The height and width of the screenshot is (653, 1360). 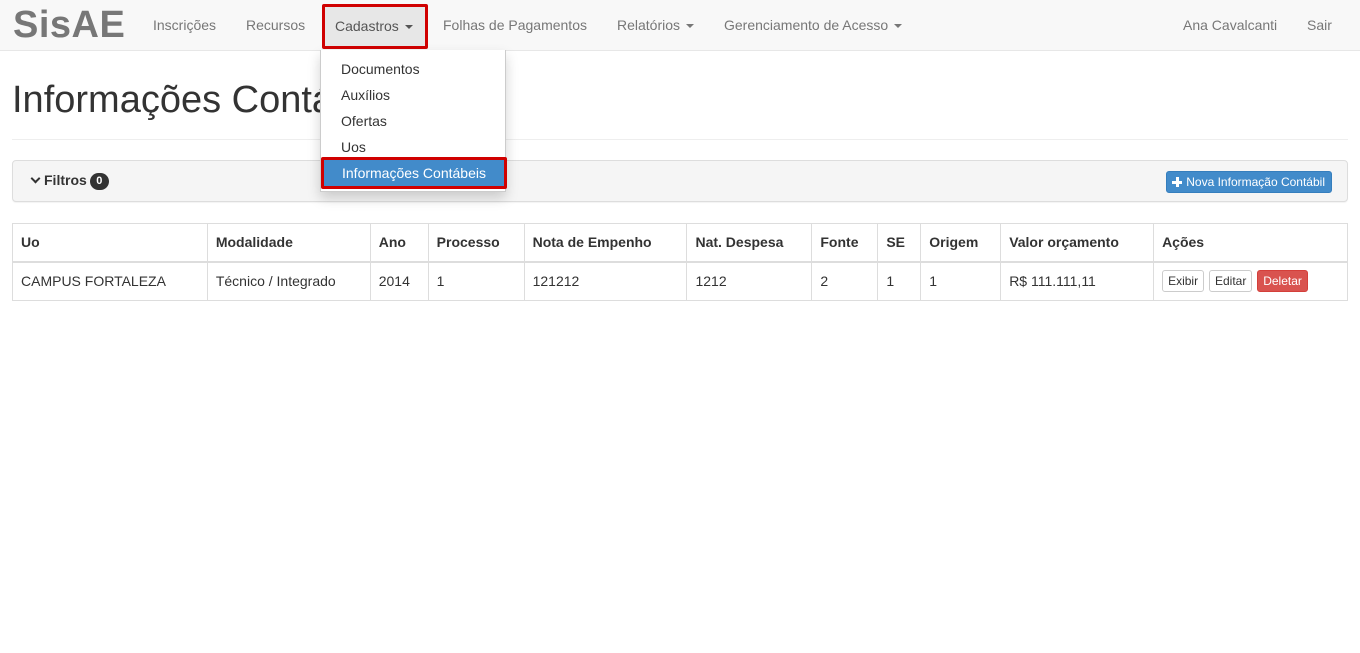 What do you see at coordinates (367, 26) in the screenshot?
I see `nav-cadastros-label: Cadastros` at bounding box center [367, 26].